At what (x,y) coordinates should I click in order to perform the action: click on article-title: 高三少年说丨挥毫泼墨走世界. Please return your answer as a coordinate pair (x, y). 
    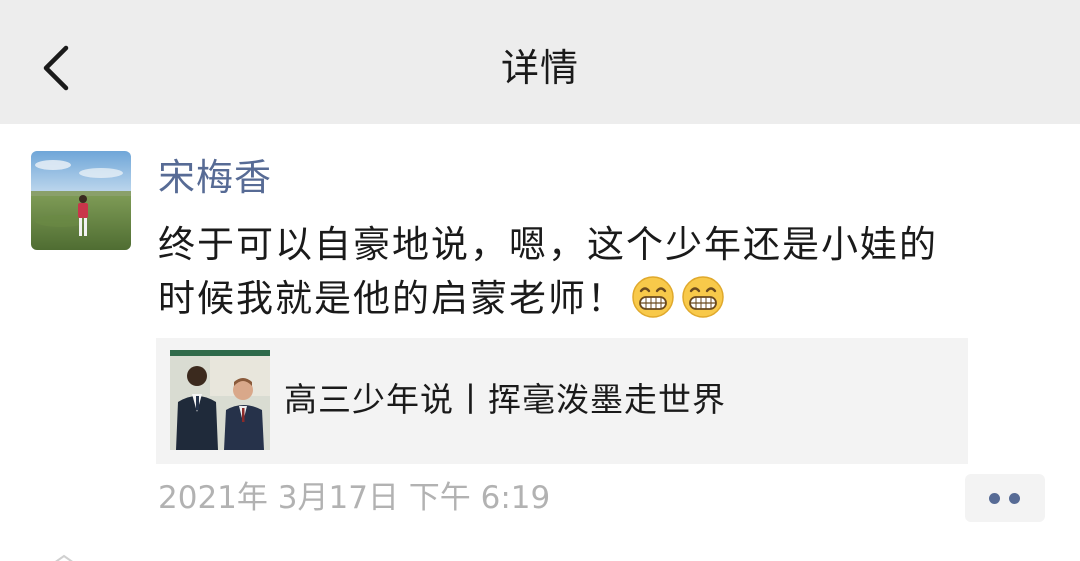
    Looking at the image, I should click on (505, 399).